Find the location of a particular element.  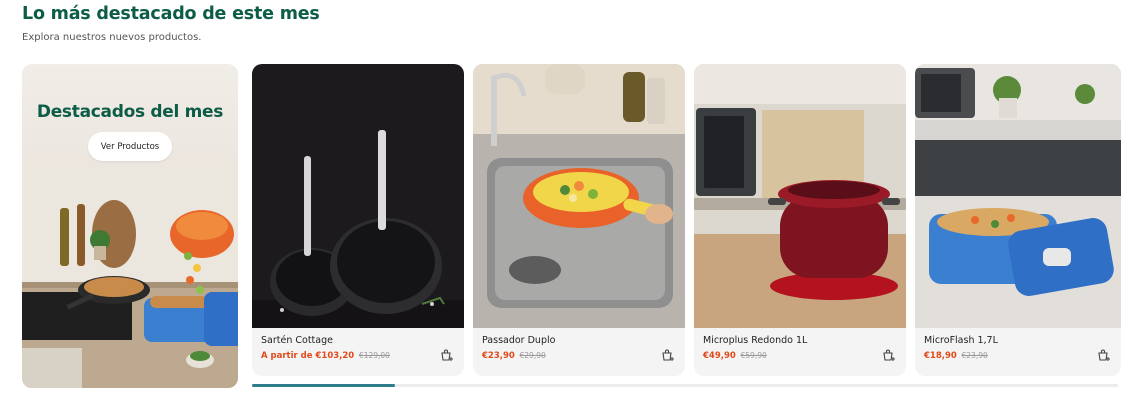

product-card: MicroFlash 1,7L €18,90 €23,90 is located at coordinates (1018, 220).